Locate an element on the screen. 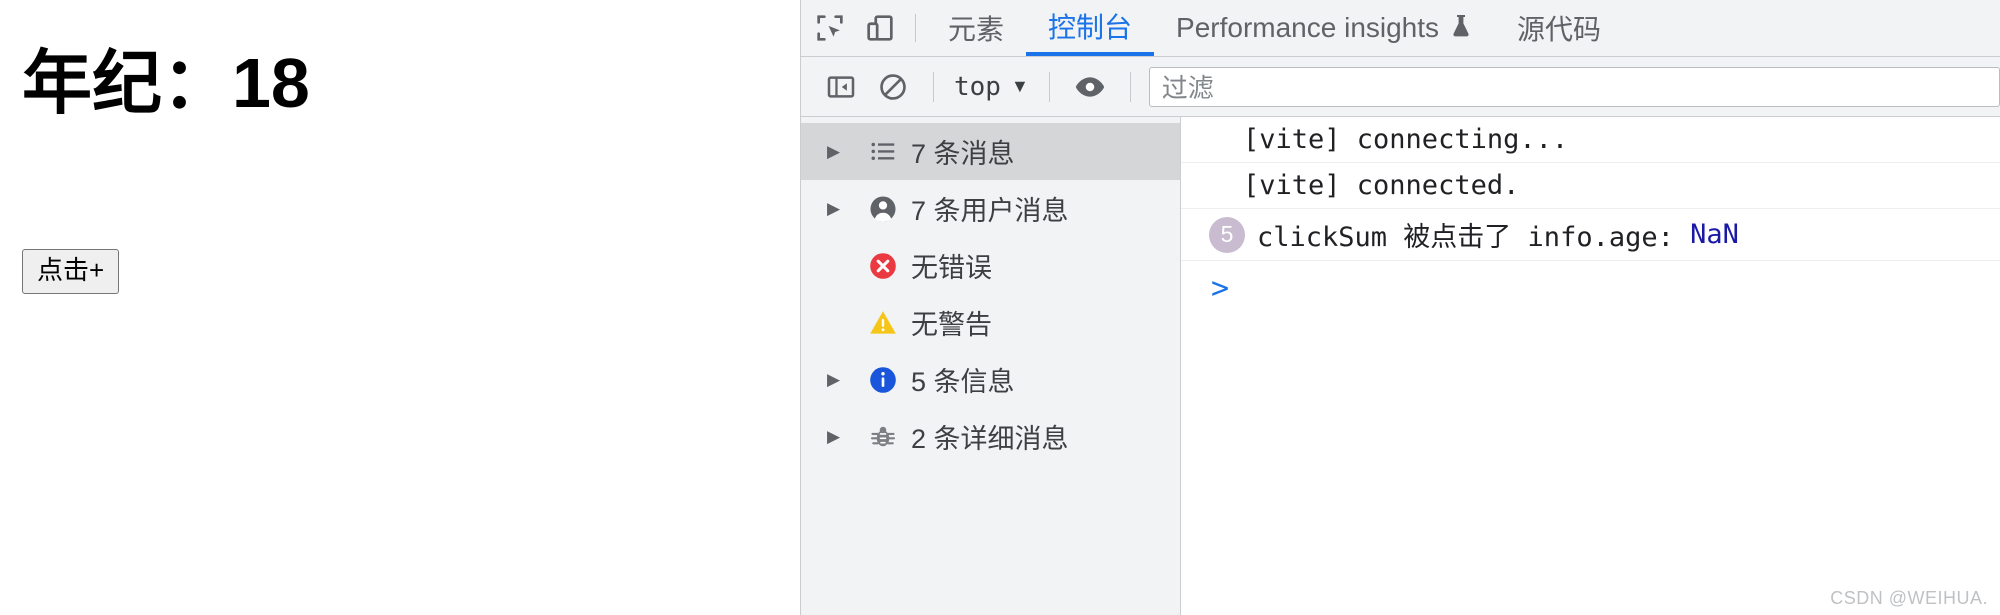 This screenshot has width=2000, height=615. sidebar-item-errors: 无错误 is located at coordinates (990, 265).